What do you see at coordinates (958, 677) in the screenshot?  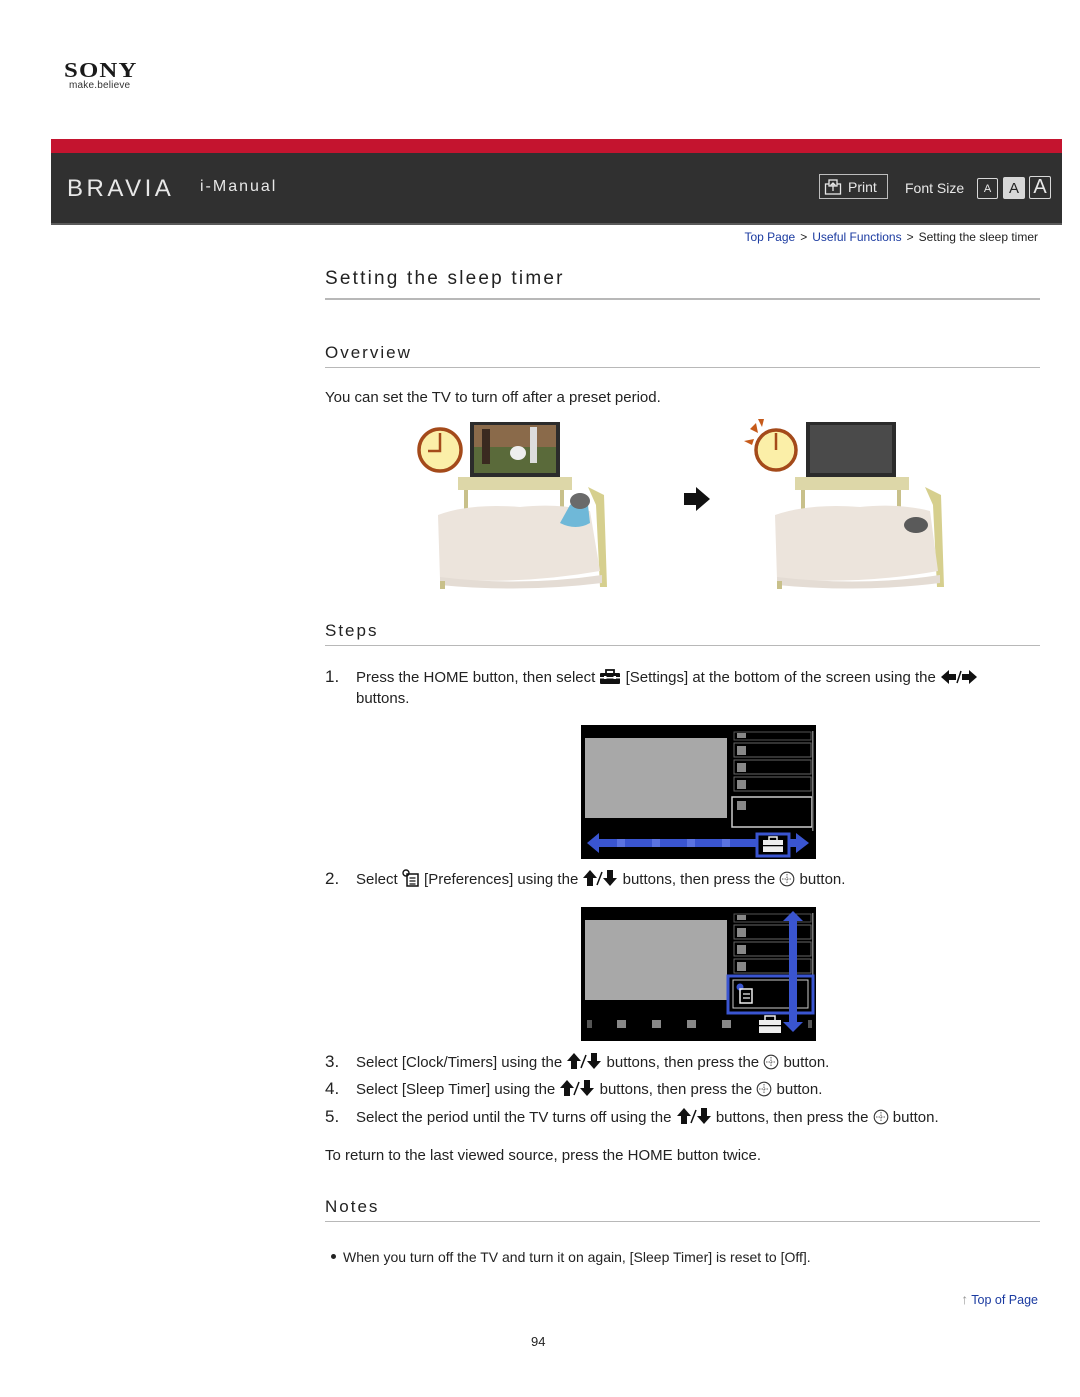 I see `left-right-arrows-icon` at bounding box center [958, 677].